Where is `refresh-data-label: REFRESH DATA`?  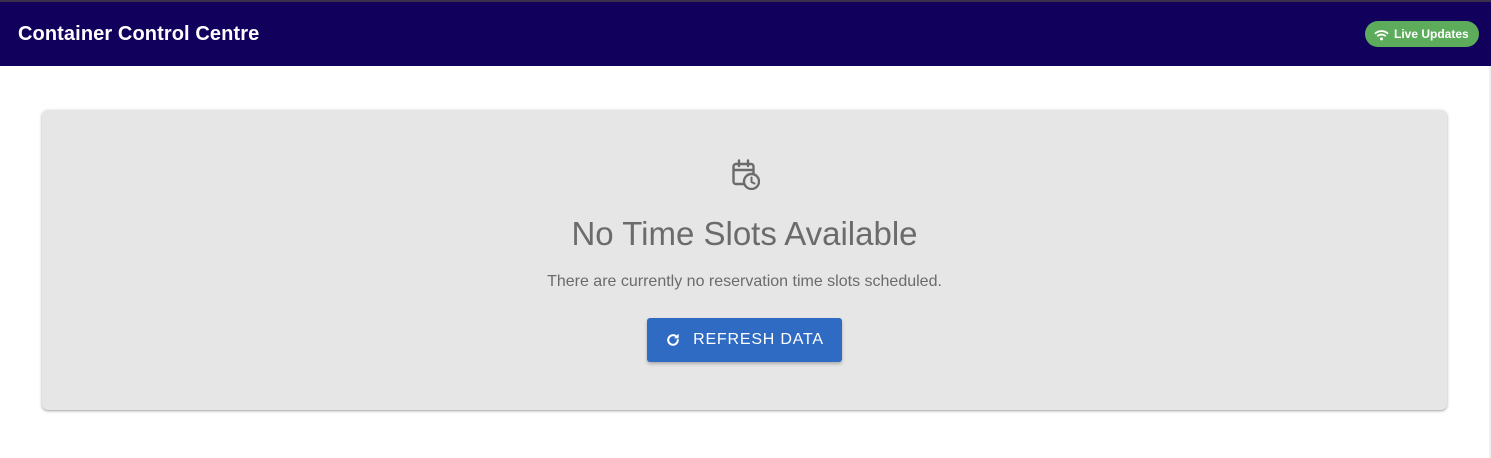
refresh-data-label: REFRESH DATA is located at coordinates (758, 339).